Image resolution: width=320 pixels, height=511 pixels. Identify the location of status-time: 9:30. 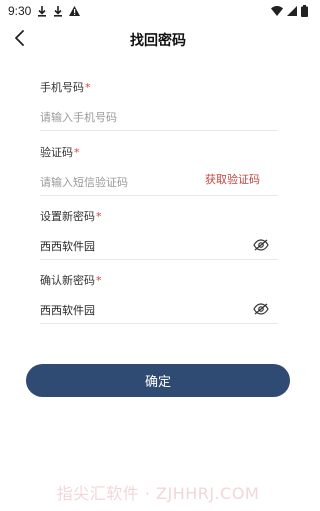
(20, 11).